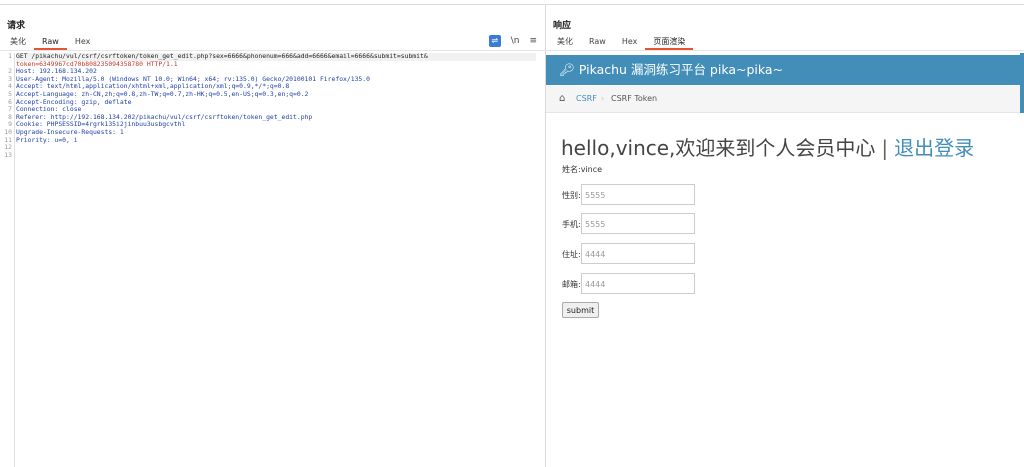 The width and height of the screenshot is (1024, 467). Describe the element at coordinates (56, 72) in the screenshot. I see `request-line: Host: 192.168.134.202` at that location.